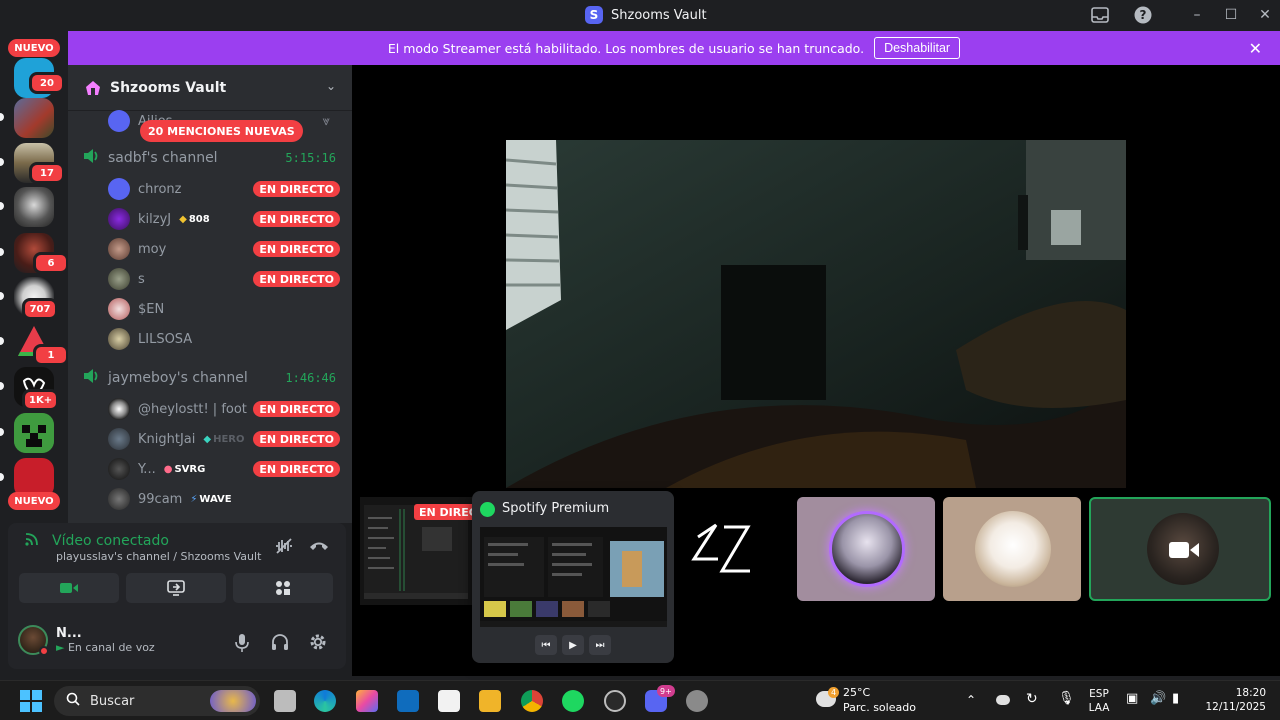 This screenshot has width=1280, height=720. What do you see at coordinates (532, 701) in the screenshot?
I see `chrome-icon` at bounding box center [532, 701].